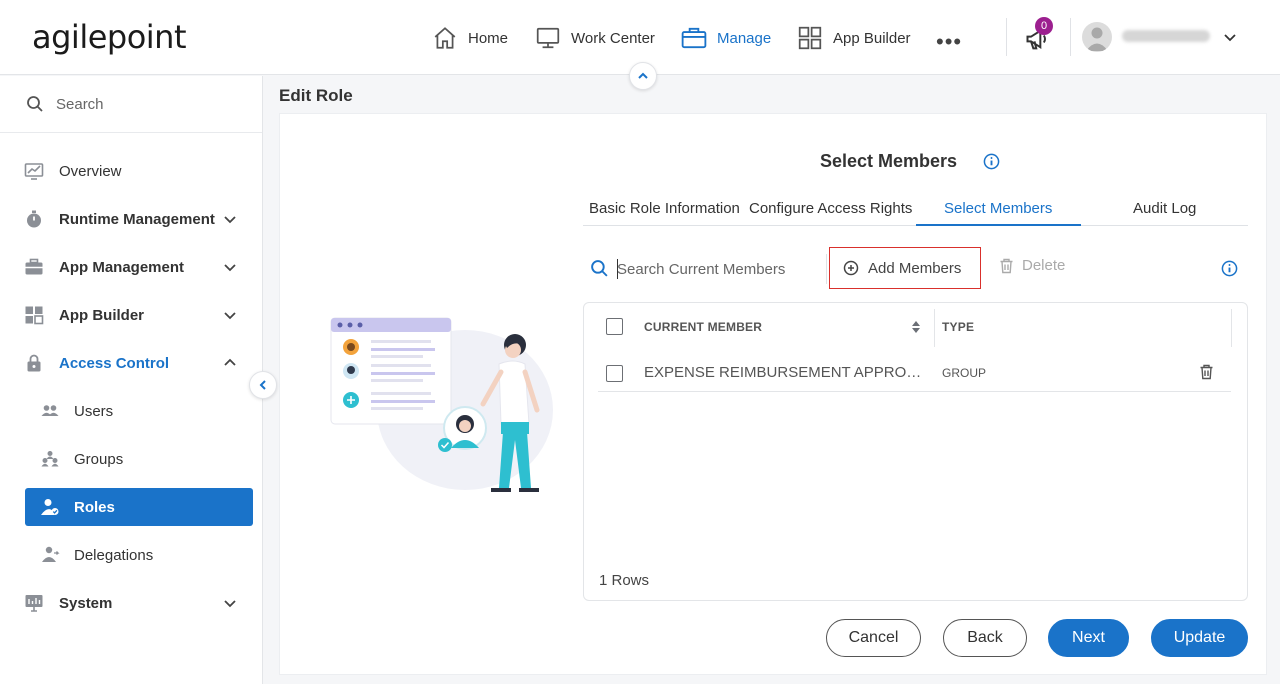  I want to click on cancel-button: Cancel, so click(873, 638).